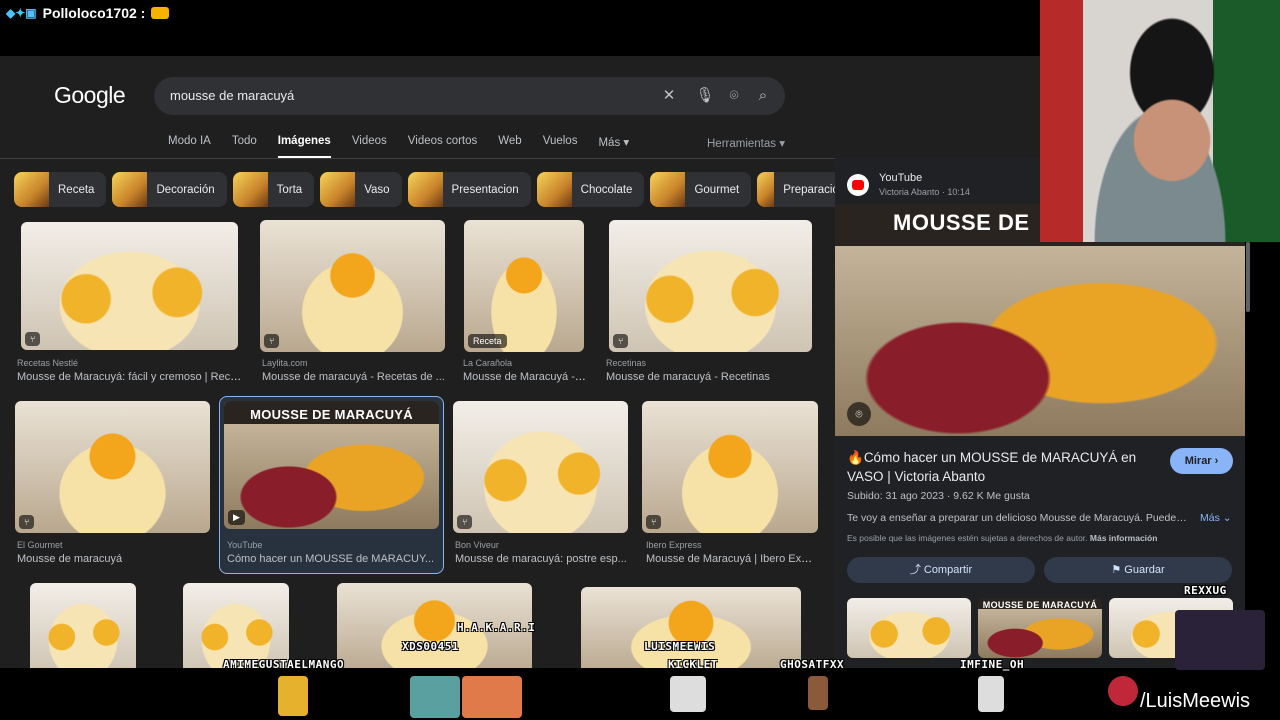  Describe the element at coordinates (669, 96) in the screenshot. I see `clear-icon: ✕` at that location.